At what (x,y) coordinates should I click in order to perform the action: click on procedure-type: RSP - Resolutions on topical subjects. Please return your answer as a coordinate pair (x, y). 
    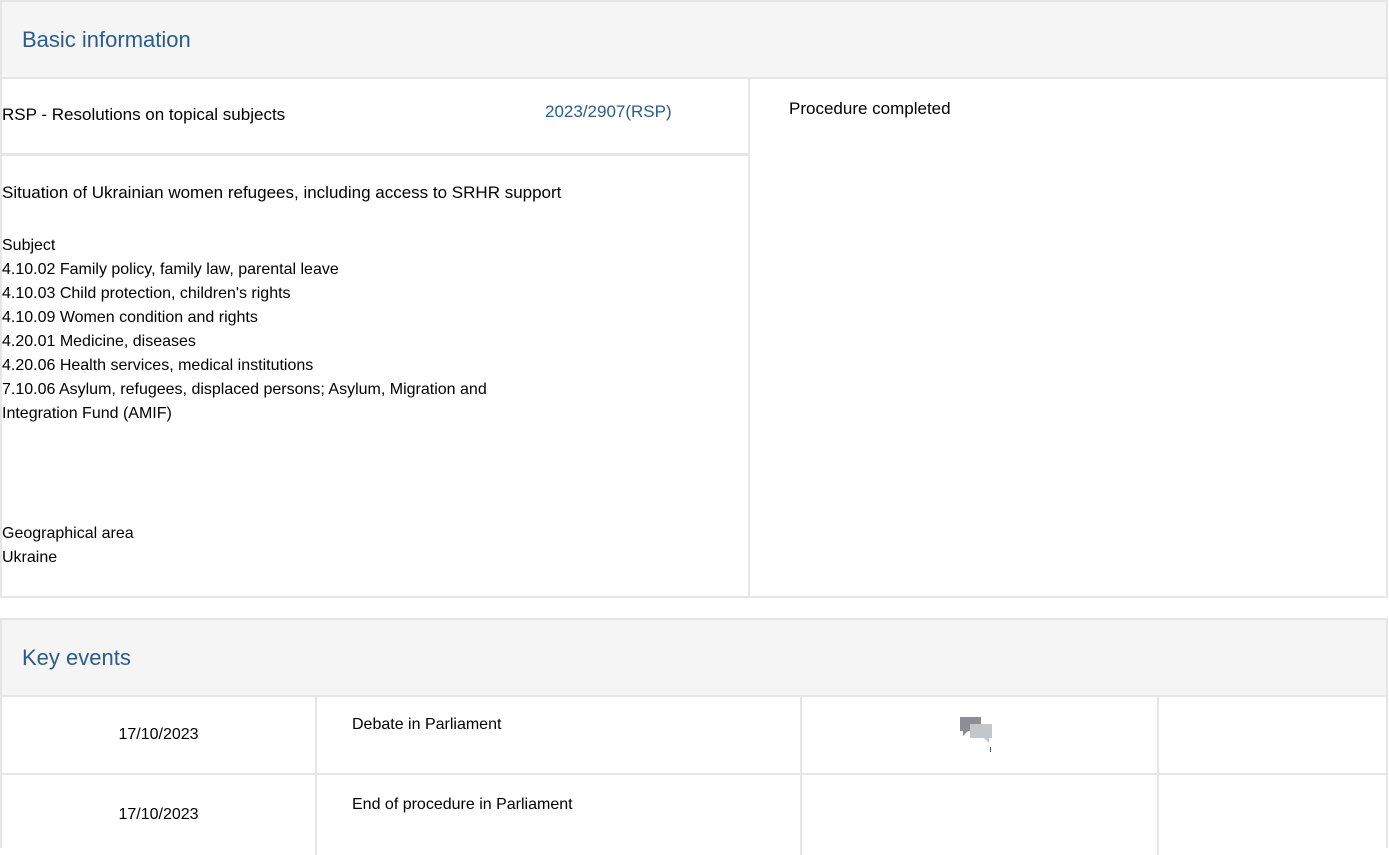
    Looking at the image, I should click on (144, 114).